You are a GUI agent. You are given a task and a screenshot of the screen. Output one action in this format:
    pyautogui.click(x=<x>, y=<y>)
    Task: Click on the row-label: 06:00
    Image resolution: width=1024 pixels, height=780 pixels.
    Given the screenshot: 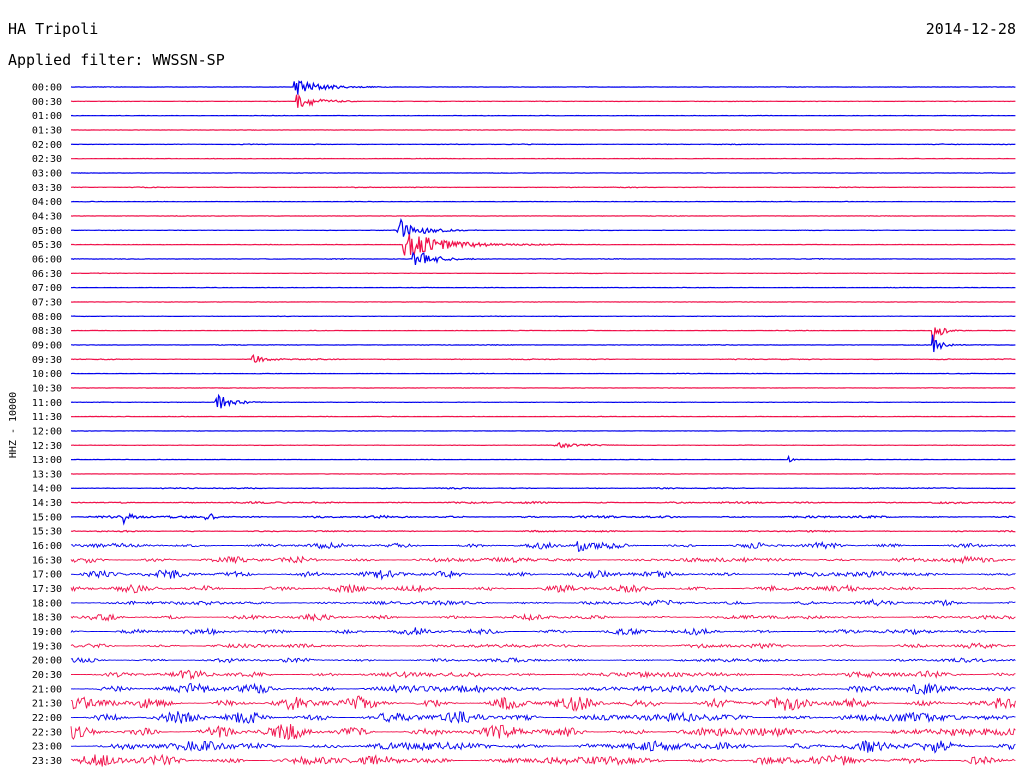 What is the action you would take?
    pyautogui.click(x=47, y=259)
    